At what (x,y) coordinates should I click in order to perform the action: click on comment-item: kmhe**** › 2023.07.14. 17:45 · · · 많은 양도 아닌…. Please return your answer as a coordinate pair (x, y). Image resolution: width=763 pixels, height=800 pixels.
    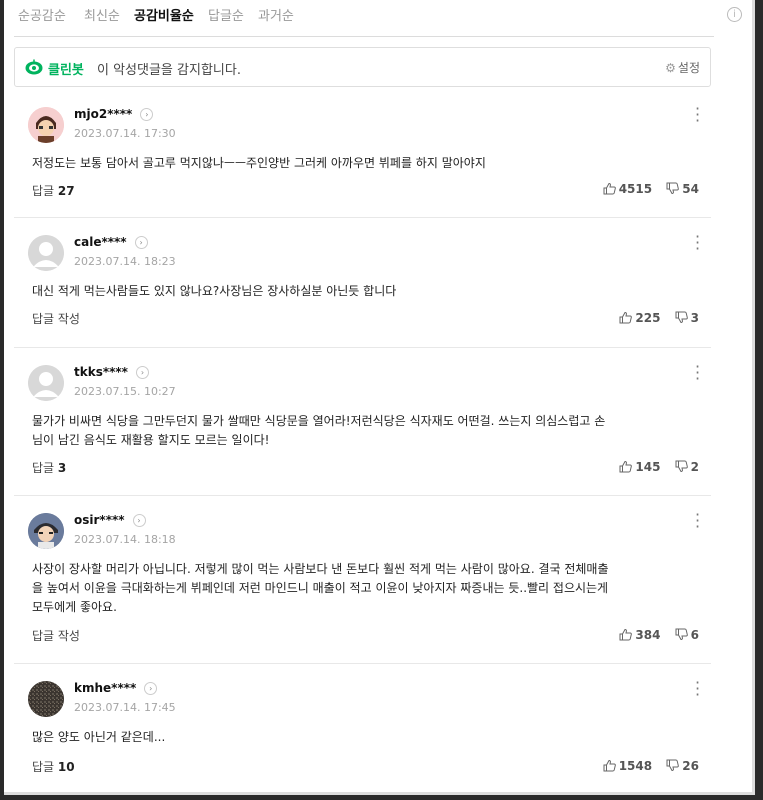
    Looking at the image, I should click on (362, 728).